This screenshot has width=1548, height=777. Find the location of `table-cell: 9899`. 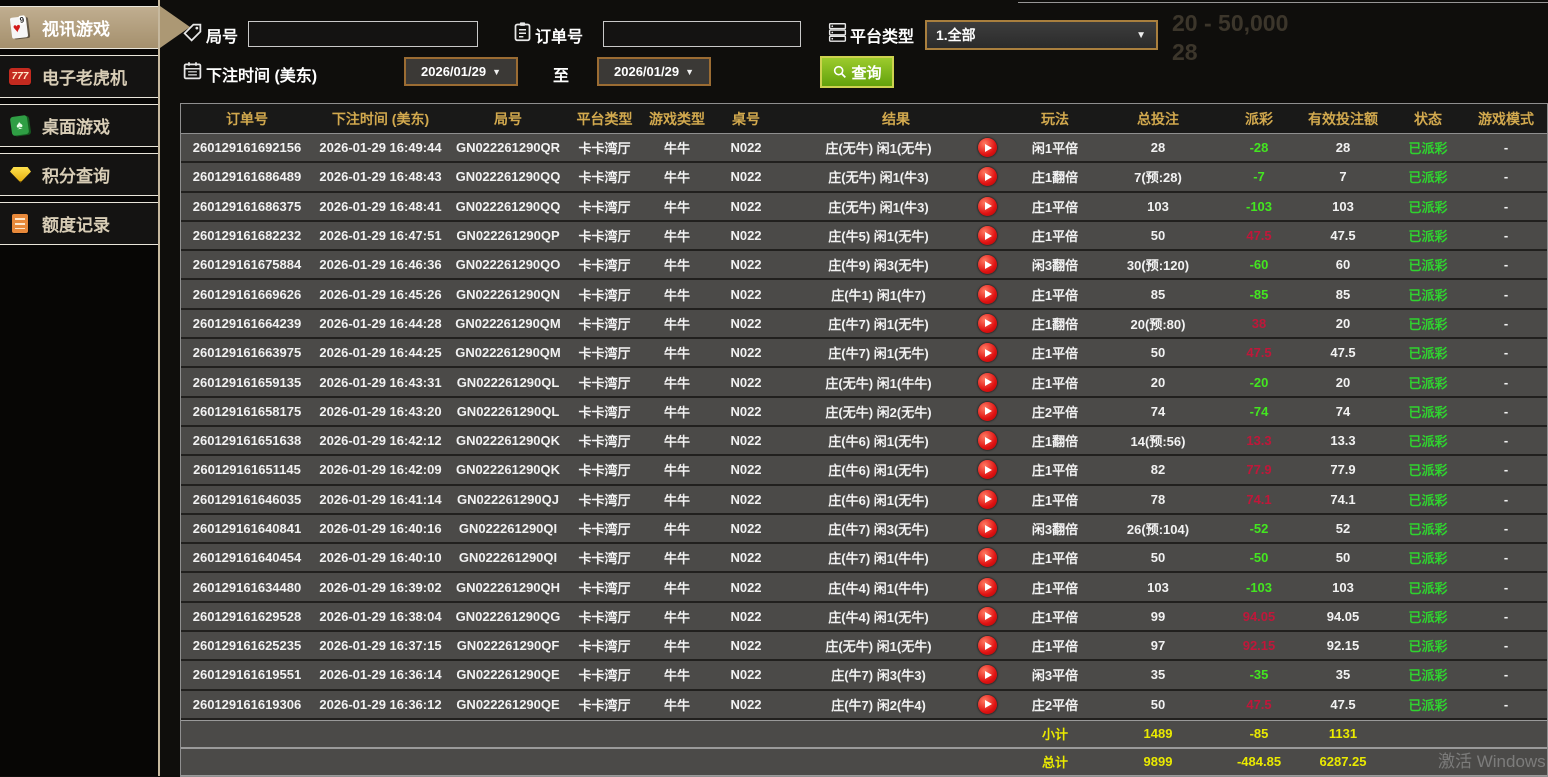

table-cell: 9899 is located at coordinates (1158, 762).